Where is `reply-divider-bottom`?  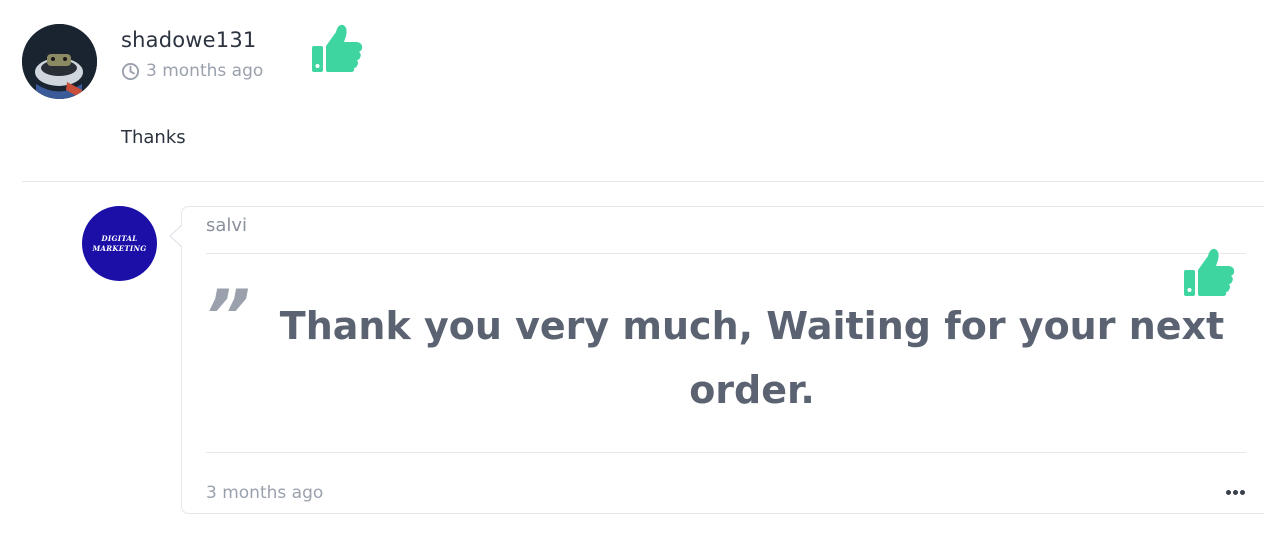 reply-divider-bottom is located at coordinates (726, 452).